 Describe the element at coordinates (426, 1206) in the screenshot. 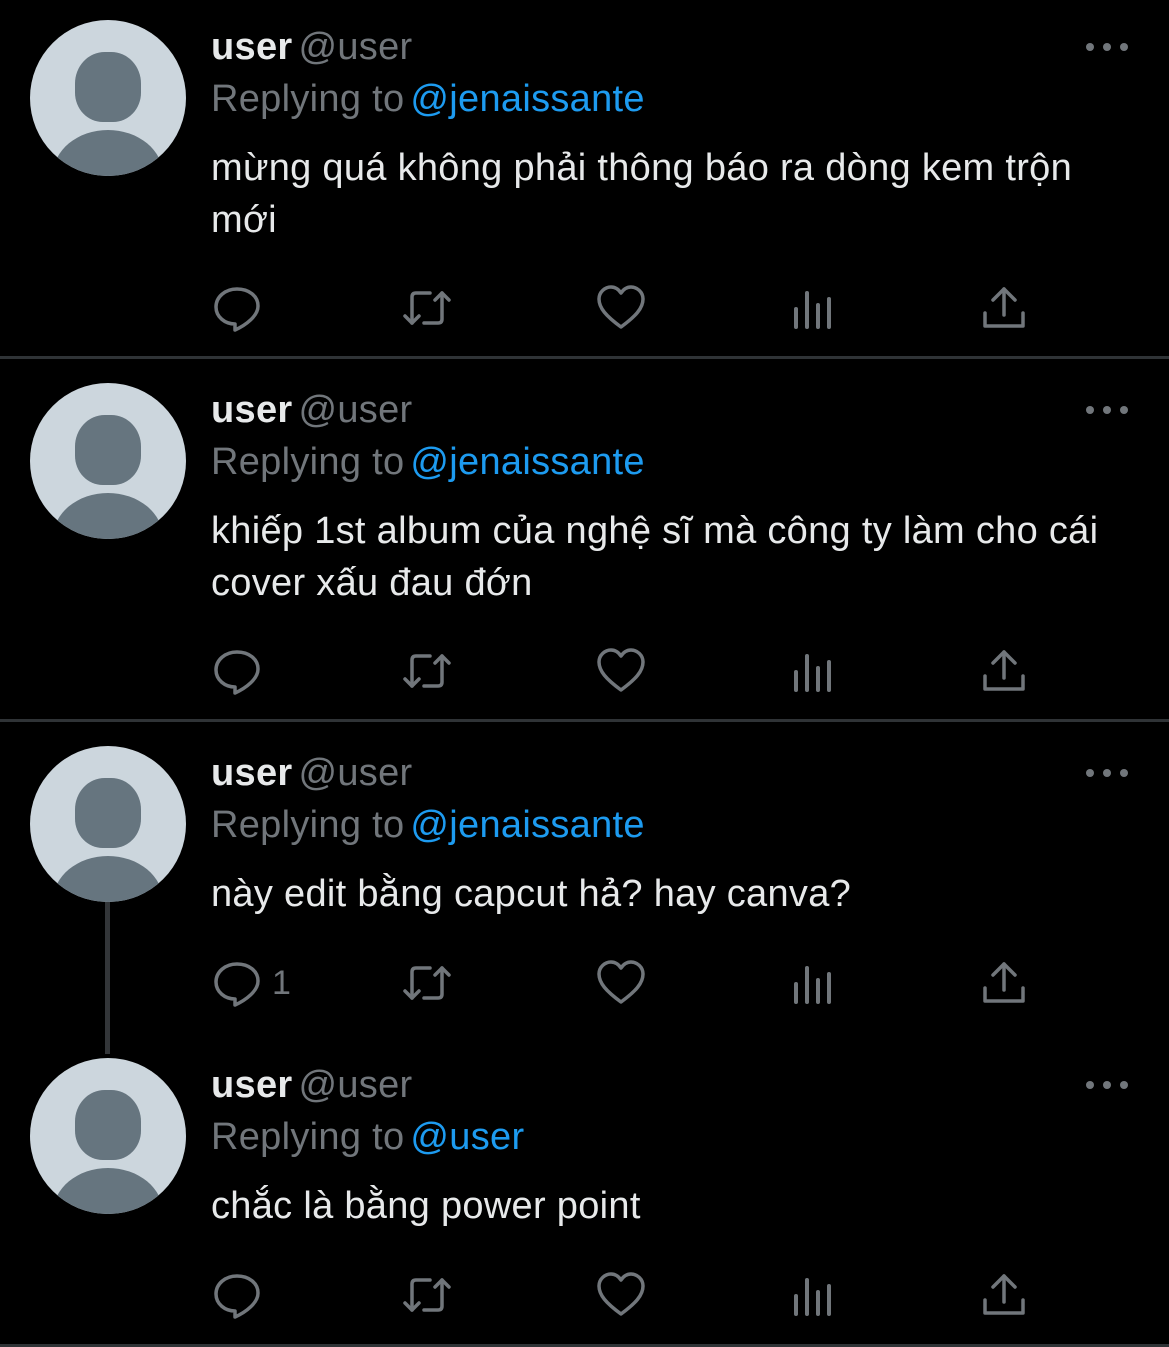

I see `tweet-text: chắc là bằng power point` at that location.